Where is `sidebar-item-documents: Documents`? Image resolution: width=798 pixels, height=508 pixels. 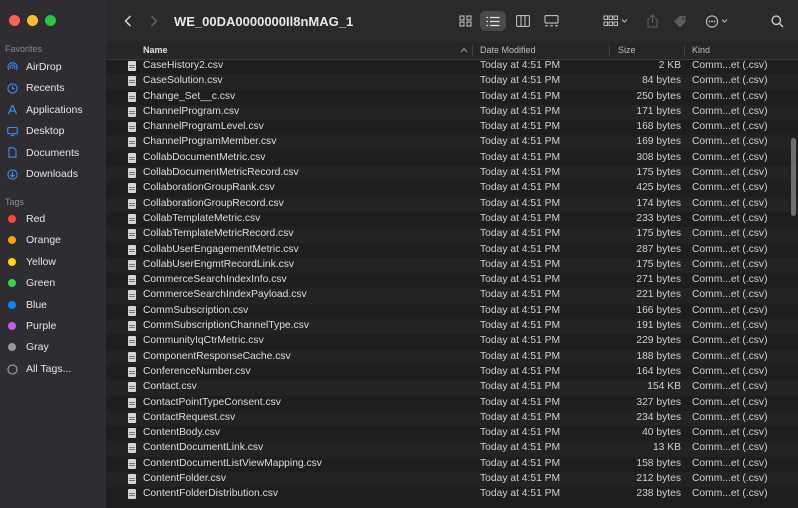
sidebar-item-documents: Documents is located at coordinates (53, 153).